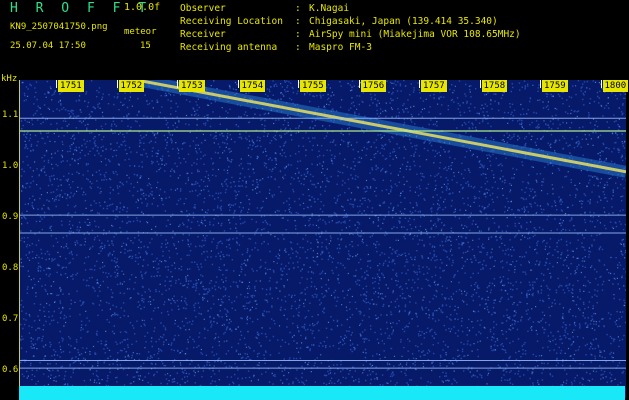 The width and height of the screenshot is (629, 400). Describe the element at coordinates (140, 32) in the screenshot. I see `meteor-label: meteor` at that location.